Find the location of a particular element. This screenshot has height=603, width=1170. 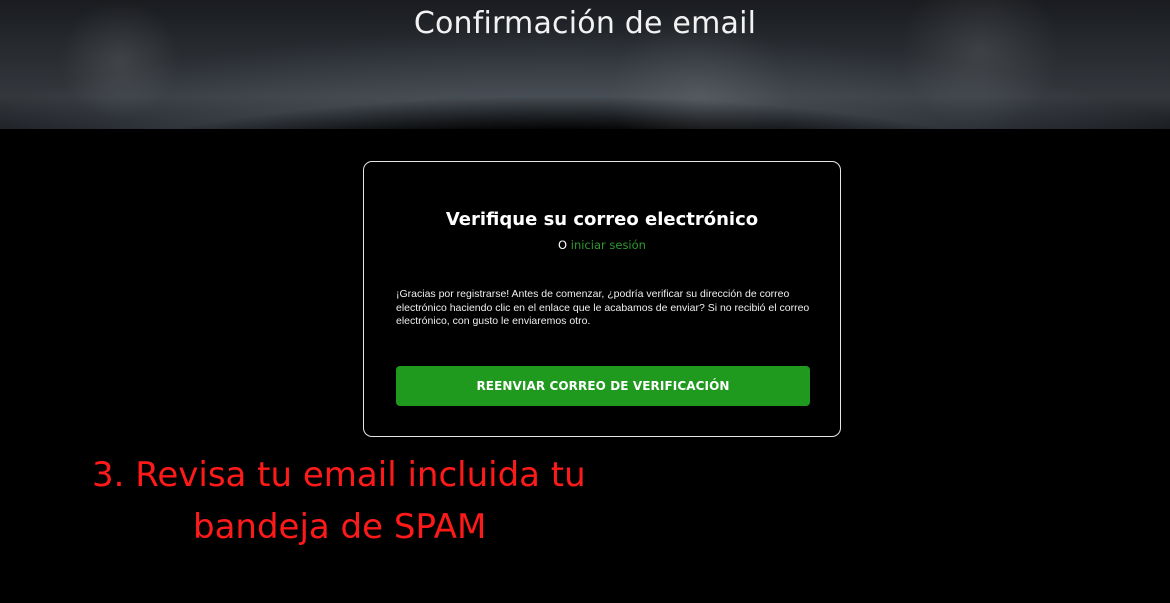

login-link: iniciar sesión is located at coordinates (608, 245).